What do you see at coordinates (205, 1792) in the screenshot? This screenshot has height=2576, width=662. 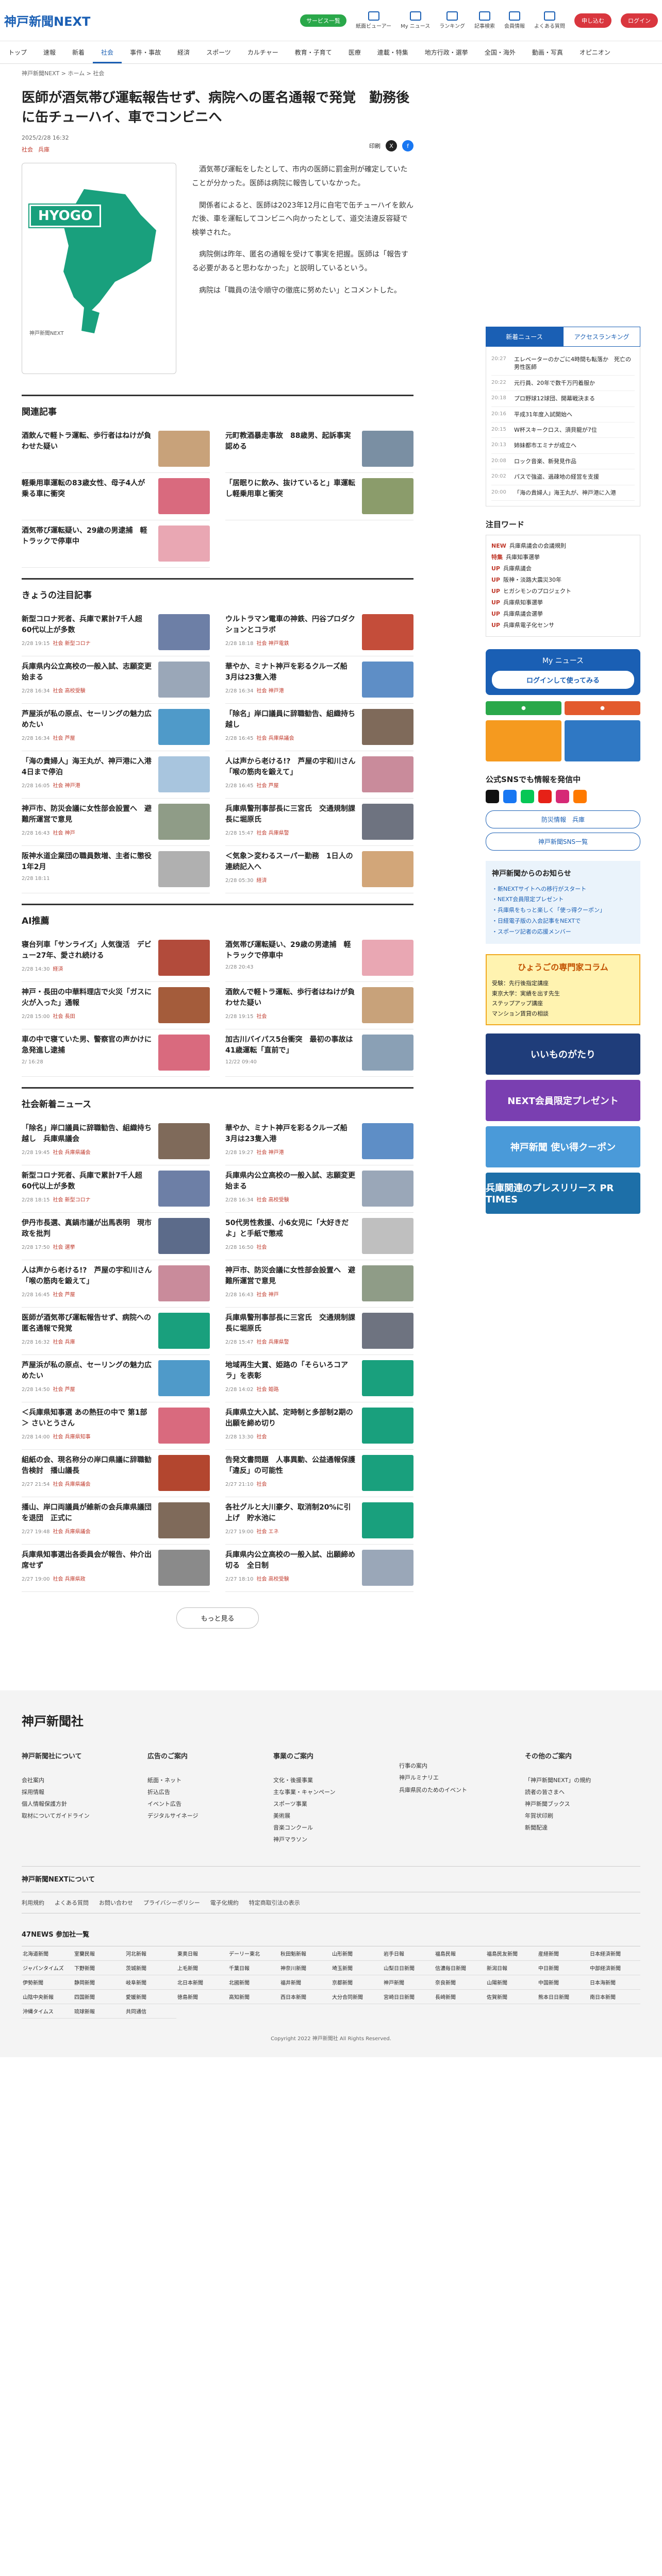 I see `footer-link: 折込広告` at bounding box center [205, 1792].